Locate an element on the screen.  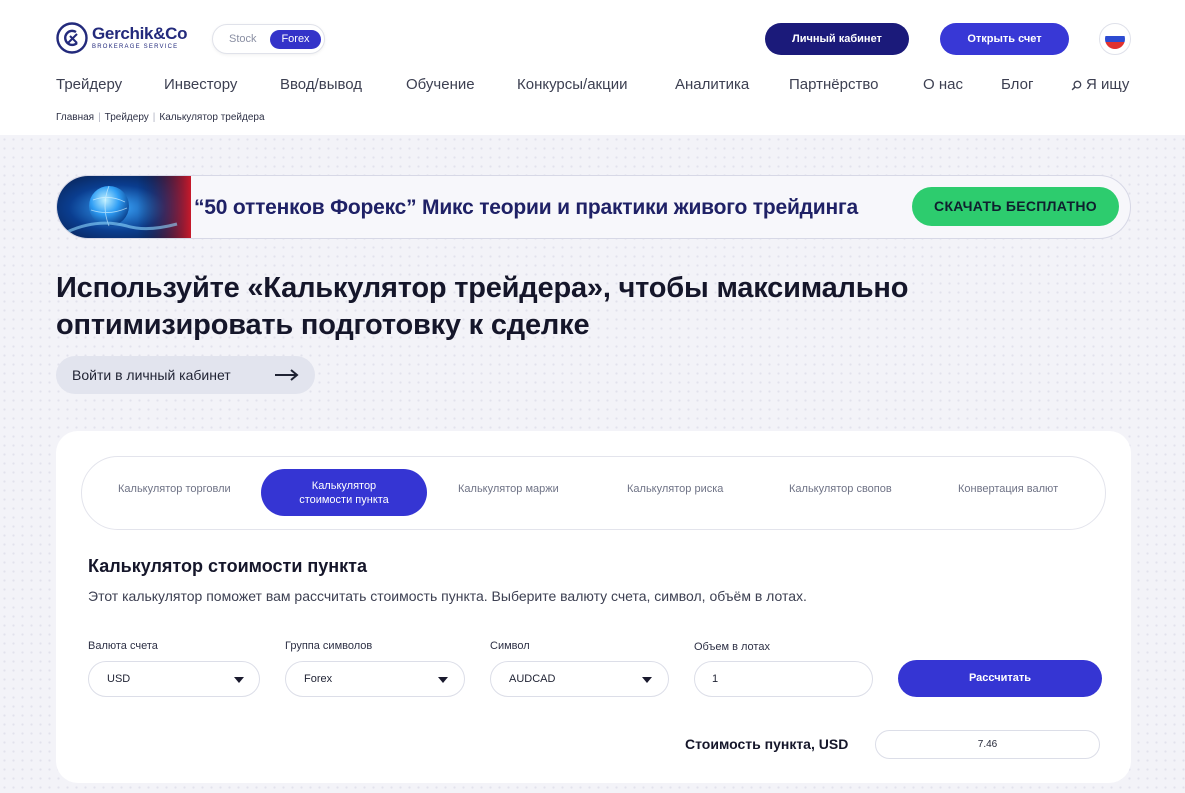
language-selector is located at coordinates (1115, 39).